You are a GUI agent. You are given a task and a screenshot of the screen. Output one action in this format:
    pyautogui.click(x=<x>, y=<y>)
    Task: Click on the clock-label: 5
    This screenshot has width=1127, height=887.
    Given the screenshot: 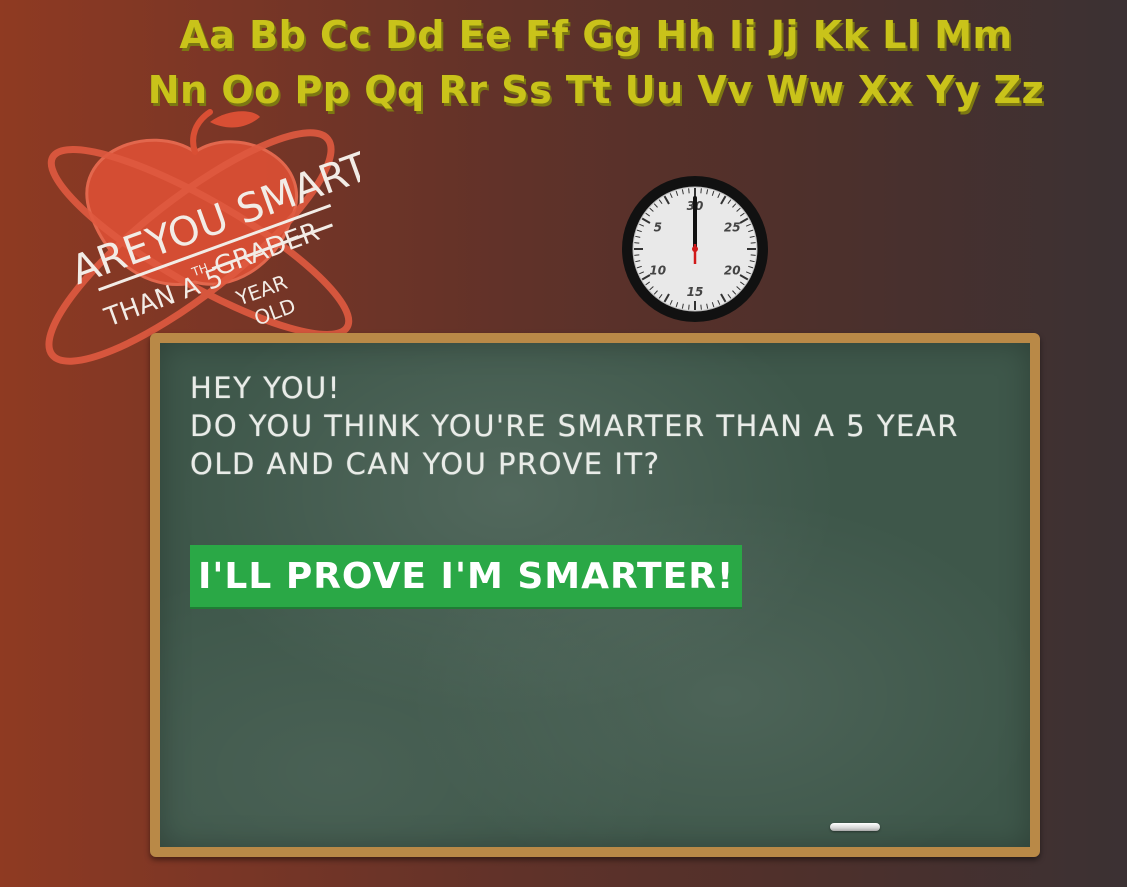 What is the action you would take?
    pyautogui.click(x=658, y=228)
    